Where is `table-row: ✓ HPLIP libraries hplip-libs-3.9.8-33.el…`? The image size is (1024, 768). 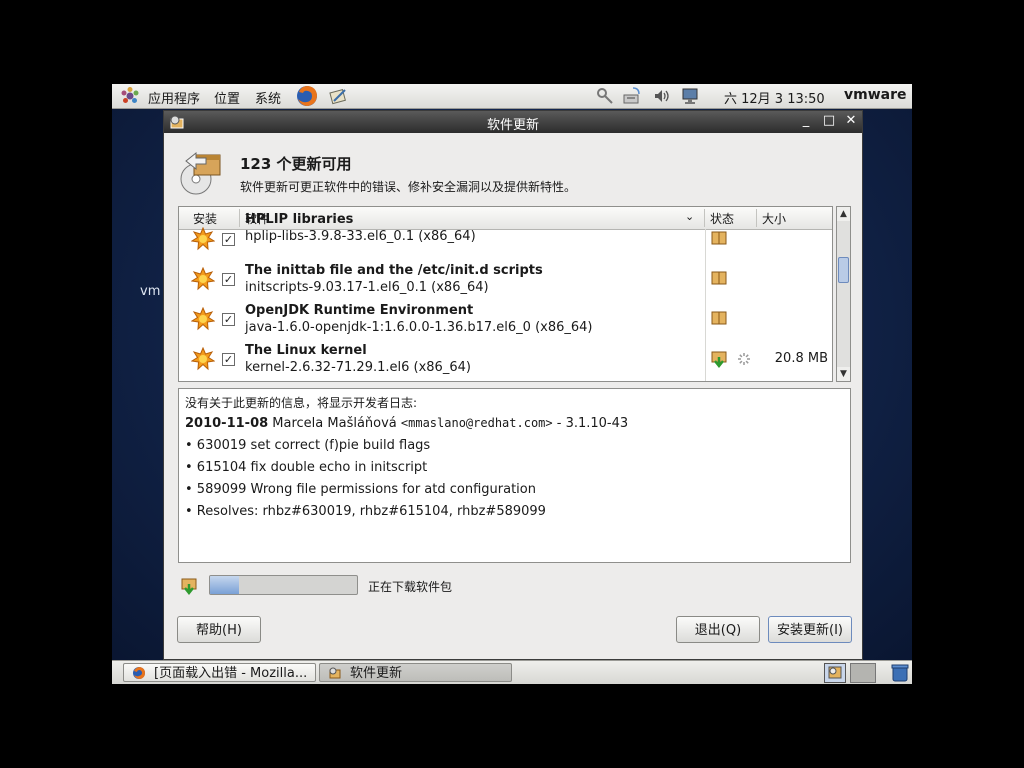 table-row: ✓ HPLIP libraries hplip-libs-3.9.8-33.el… is located at coordinates (505, 235).